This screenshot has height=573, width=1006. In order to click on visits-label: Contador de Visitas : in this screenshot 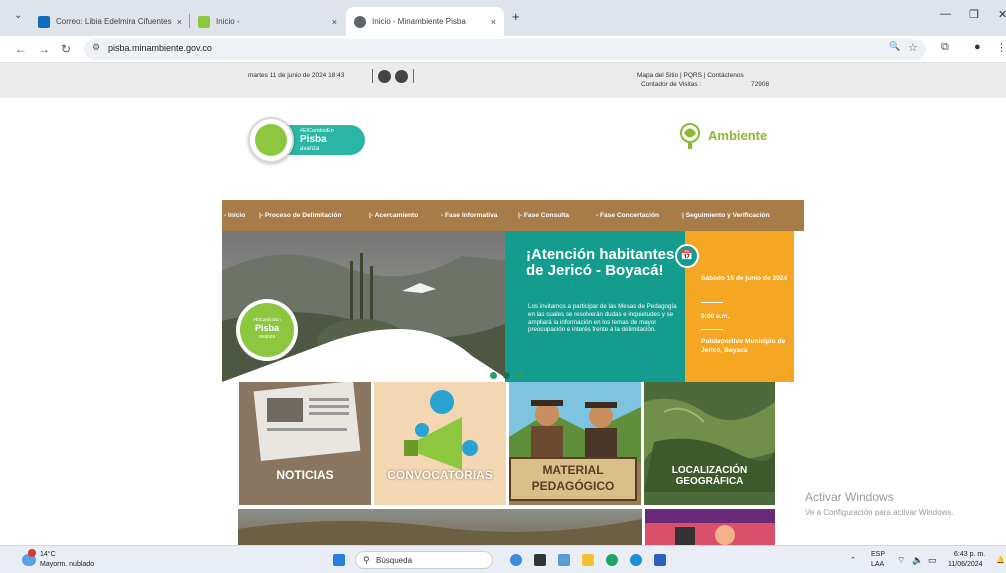, I will do `click(671, 84)`.